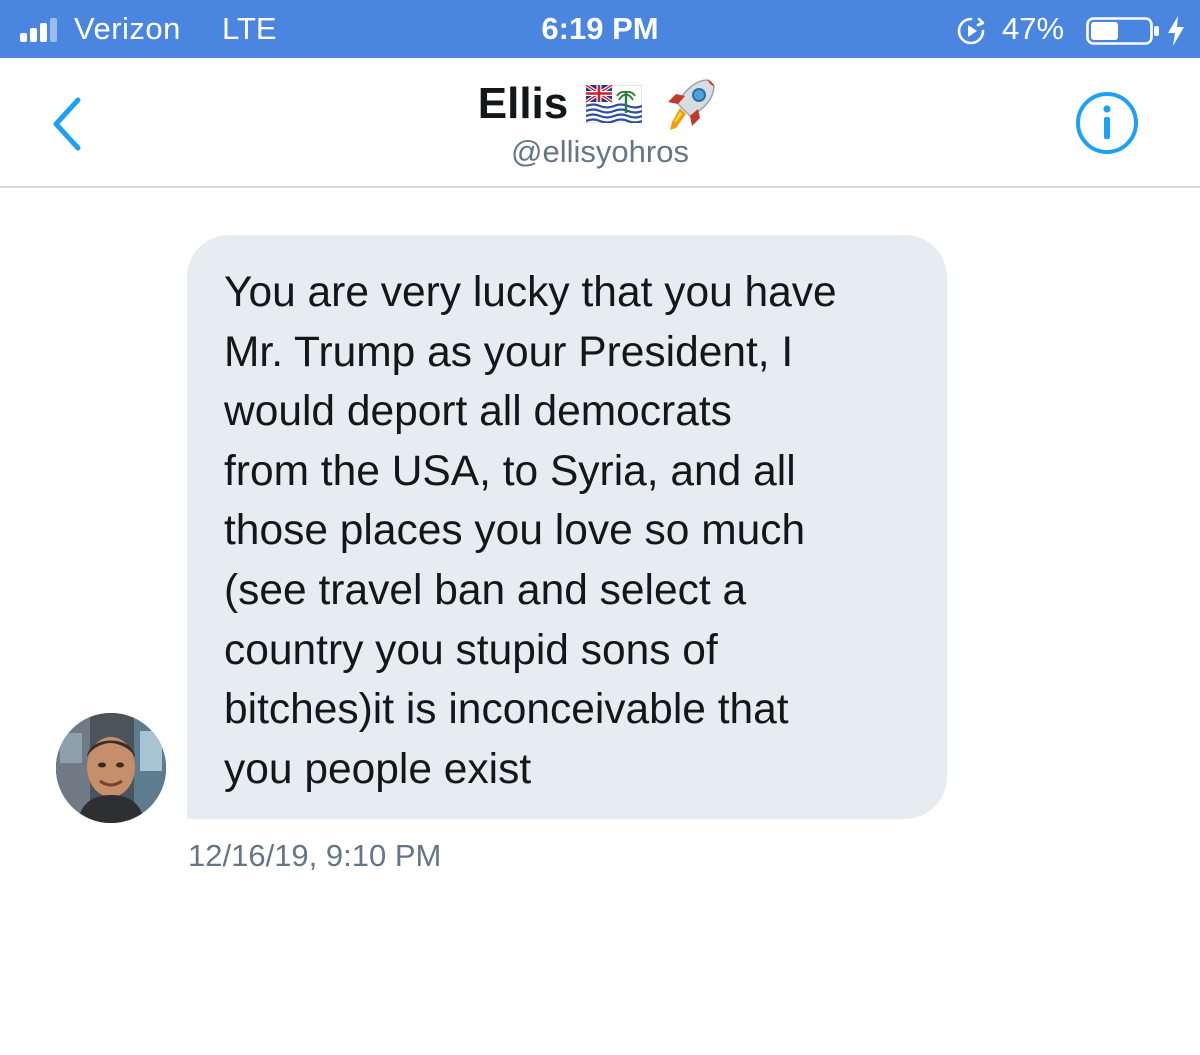 The width and height of the screenshot is (1200, 1055). Describe the element at coordinates (1033, 28) in the screenshot. I see `battery-percentage: 47%` at that location.